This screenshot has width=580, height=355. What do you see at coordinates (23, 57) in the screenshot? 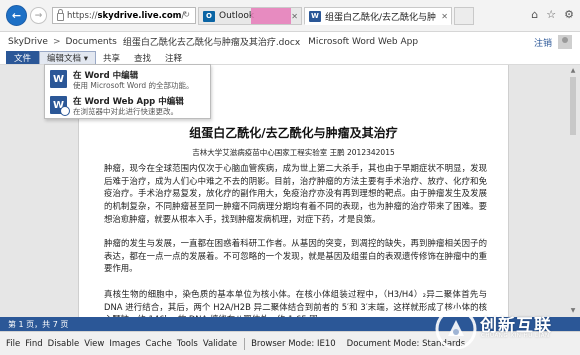
I see `tab-file: 文件` at bounding box center [23, 57].